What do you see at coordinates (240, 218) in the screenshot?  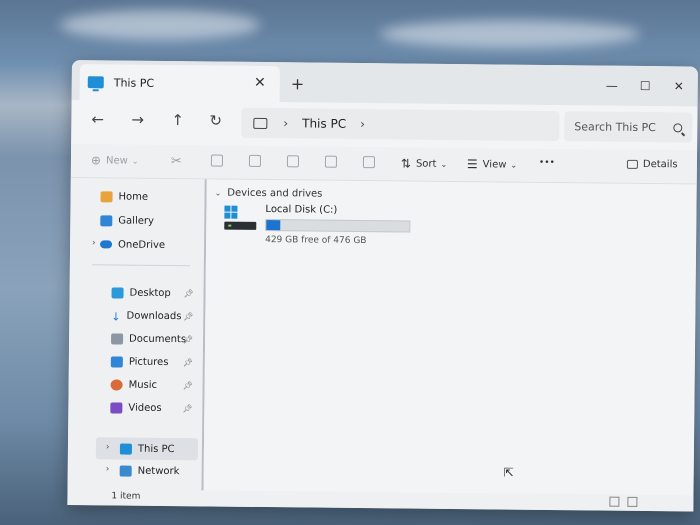 I see `drive-icon` at bounding box center [240, 218].